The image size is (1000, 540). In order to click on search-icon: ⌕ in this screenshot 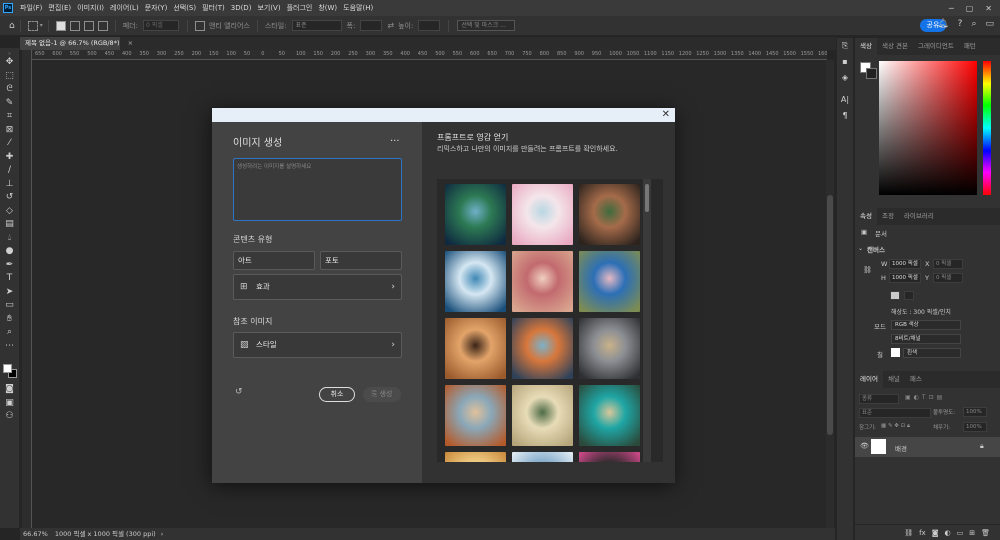, I will do `click(973, 24)`.